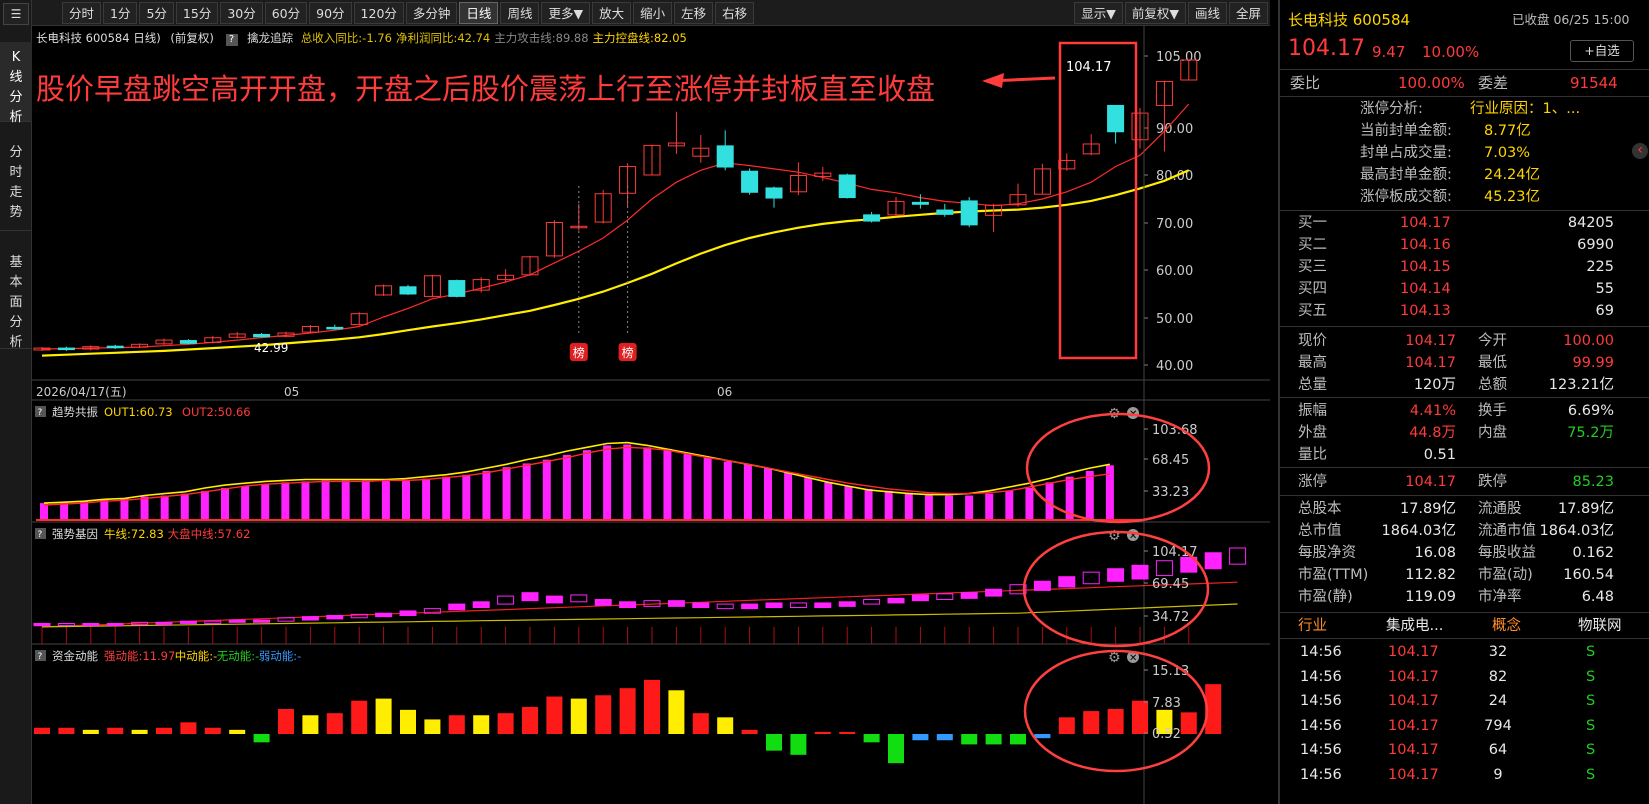  Describe the element at coordinates (378, 12) in the screenshot. I see `period-button: 120分` at that location.